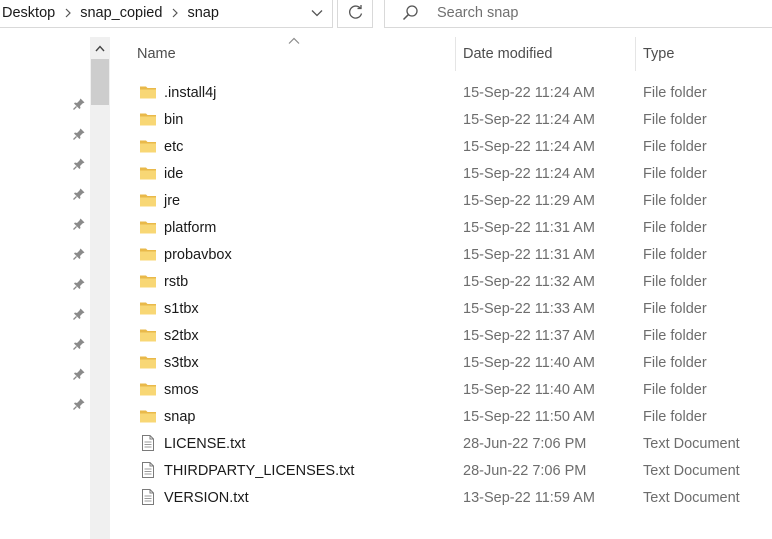 This screenshot has height=539, width=772. What do you see at coordinates (410, 13) in the screenshot?
I see `search-icon` at bounding box center [410, 13].